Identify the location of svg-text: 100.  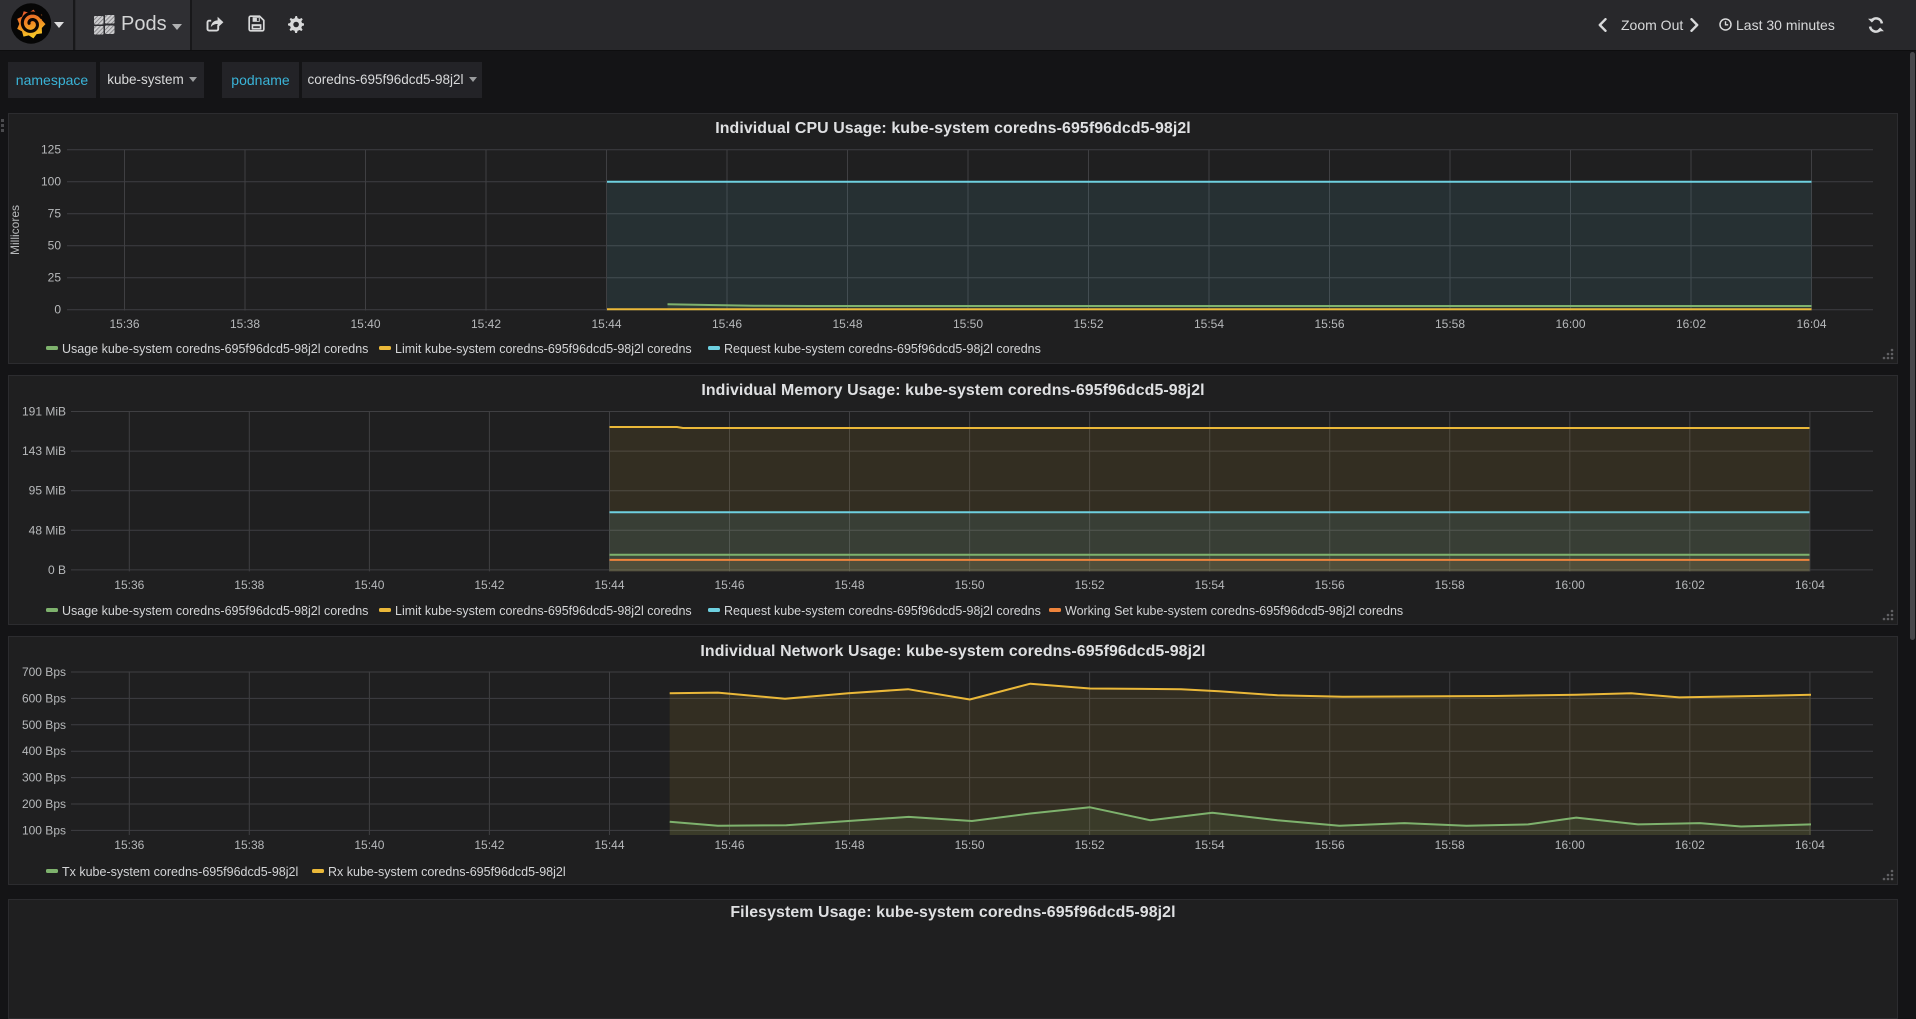
(51, 182).